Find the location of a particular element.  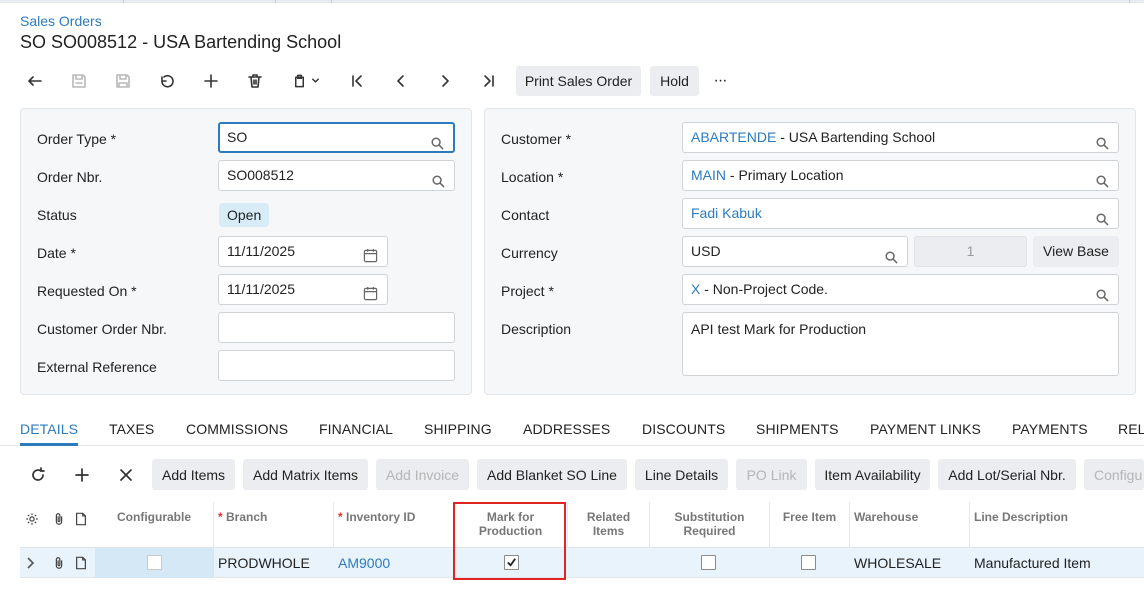

add-blanket-so-line-button: Add Blanket SO Line is located at coordinates (552, 474).